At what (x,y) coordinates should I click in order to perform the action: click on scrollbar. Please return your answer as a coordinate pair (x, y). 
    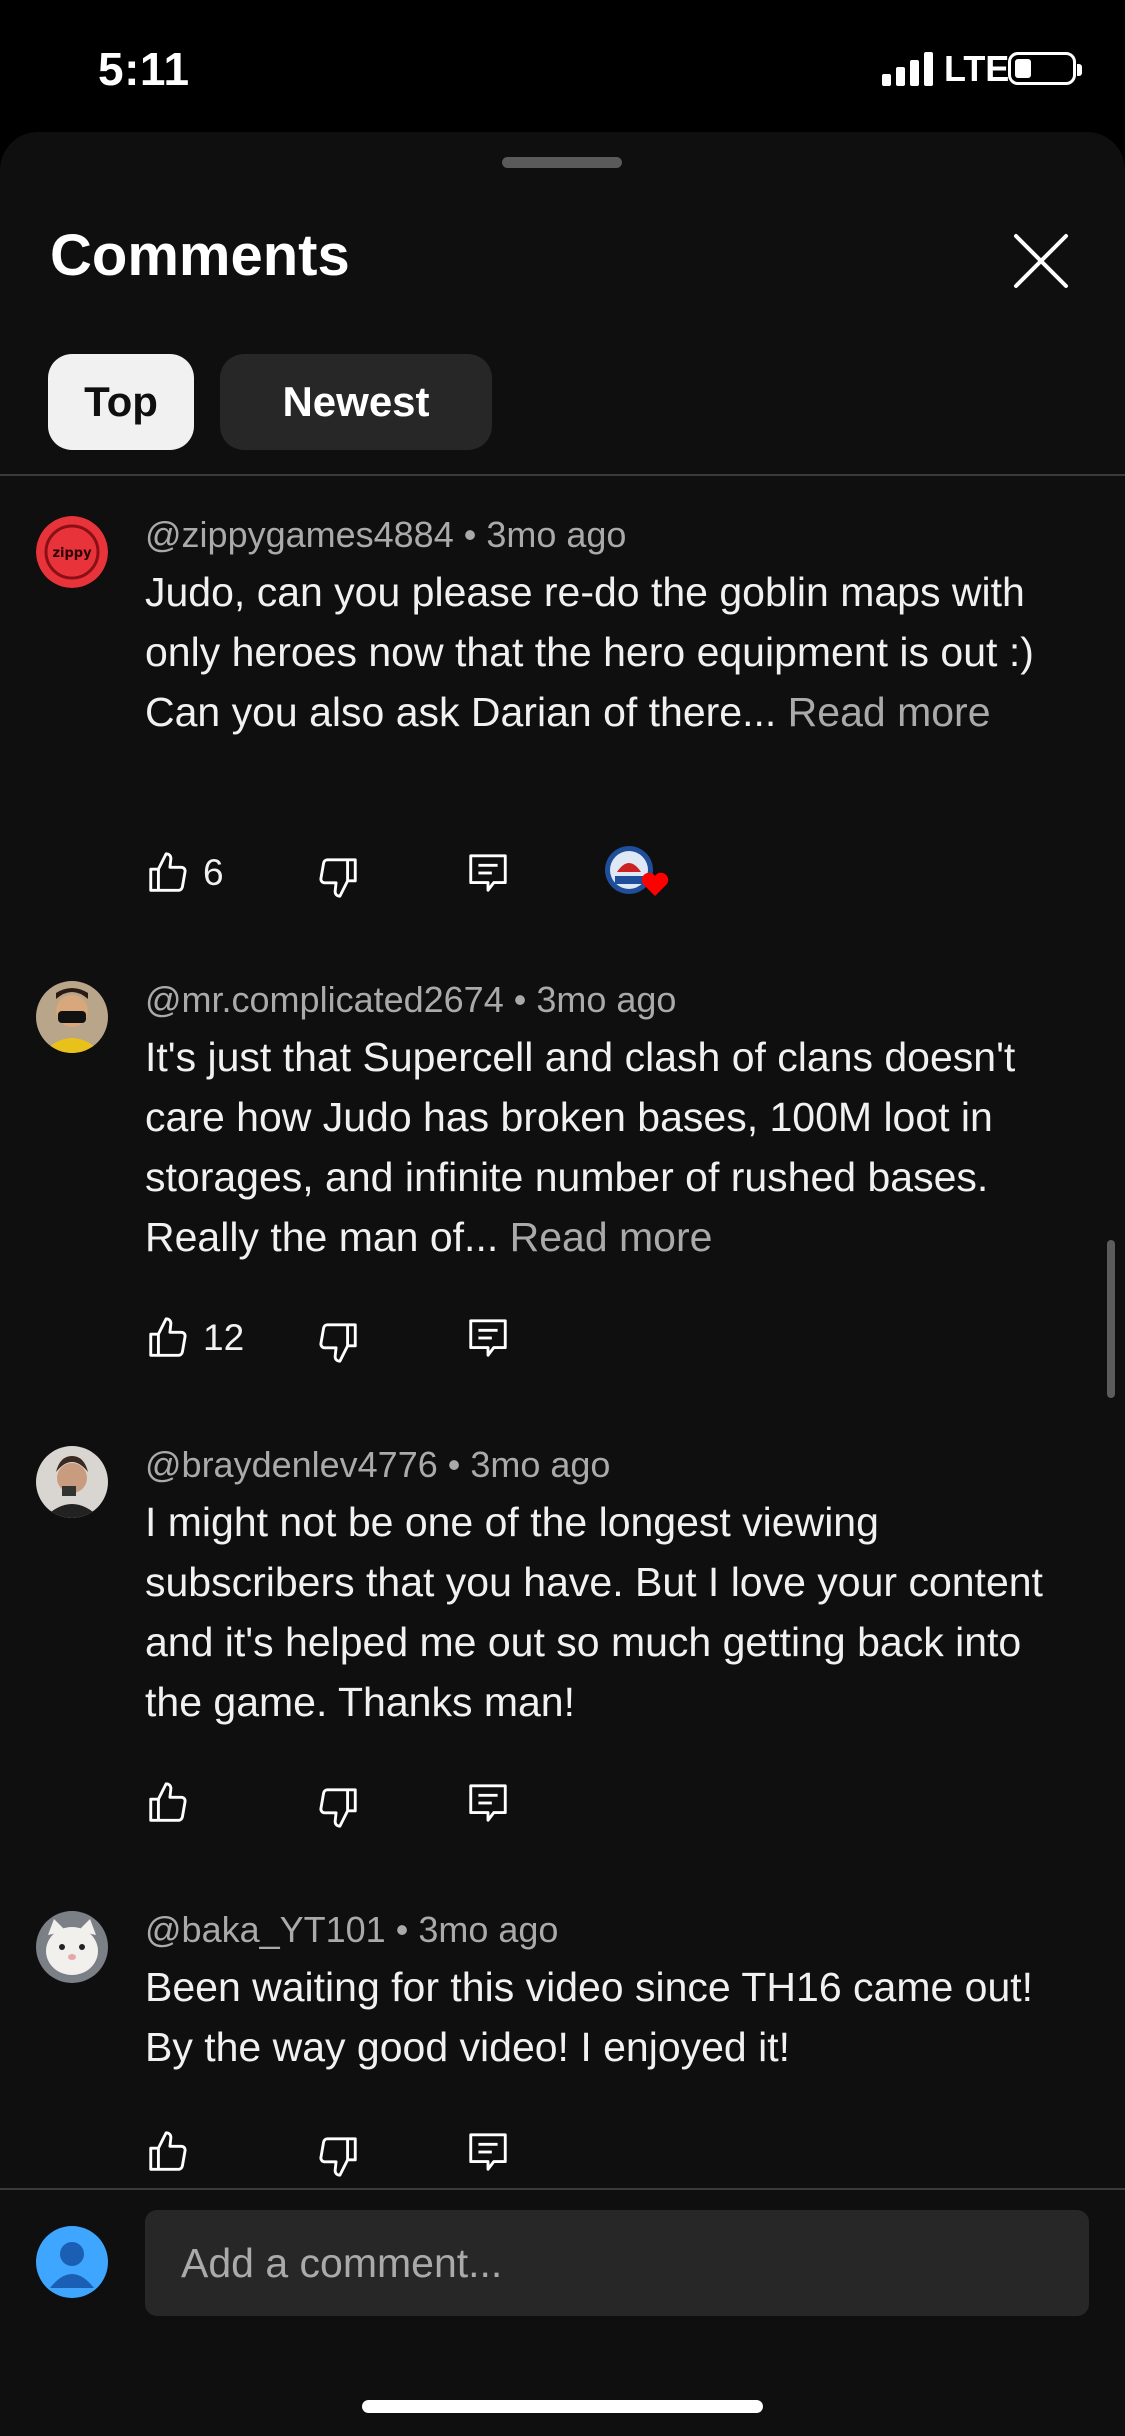
    Looking at the image, I should click on (1111, 1319).